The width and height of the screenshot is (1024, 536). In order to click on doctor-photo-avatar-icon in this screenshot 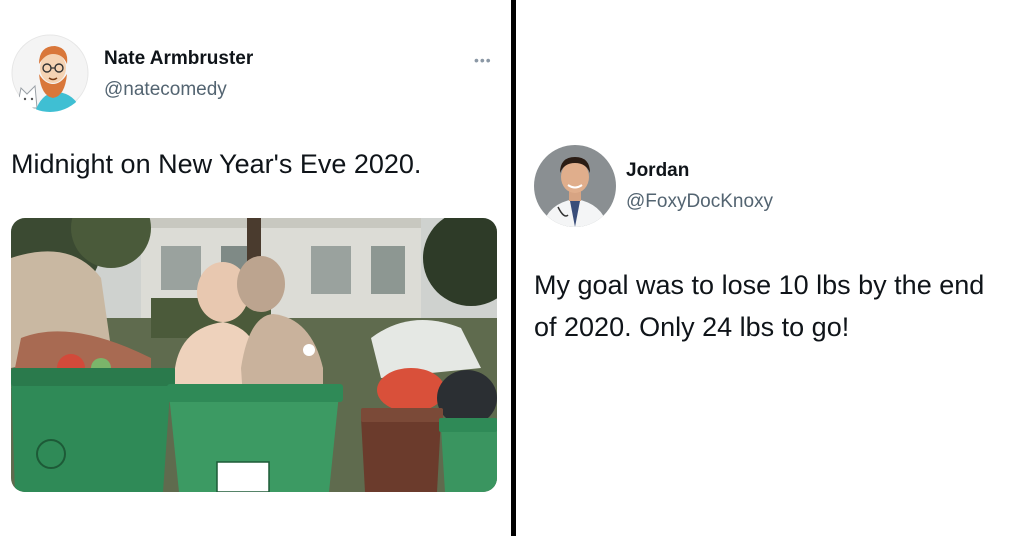, I will do `click(575, 186)`.